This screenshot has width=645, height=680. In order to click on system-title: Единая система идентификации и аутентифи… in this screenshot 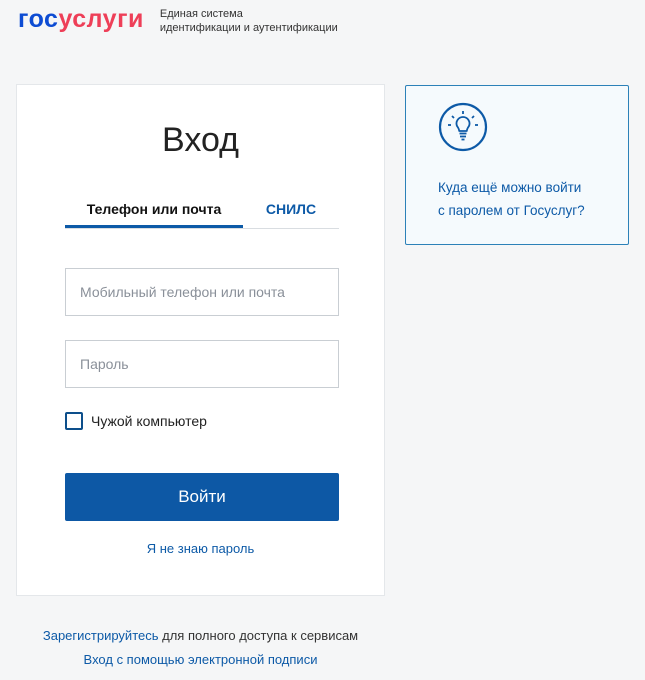, I will do `click(249, 21)`.